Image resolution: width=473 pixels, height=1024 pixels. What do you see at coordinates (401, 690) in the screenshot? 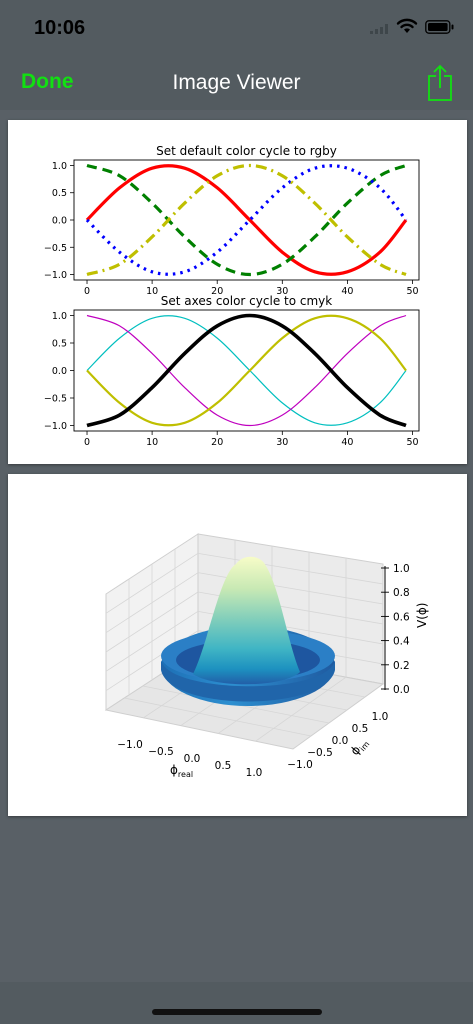
I see `z-tick-label: 0.0` at bounding box center [401, 690].